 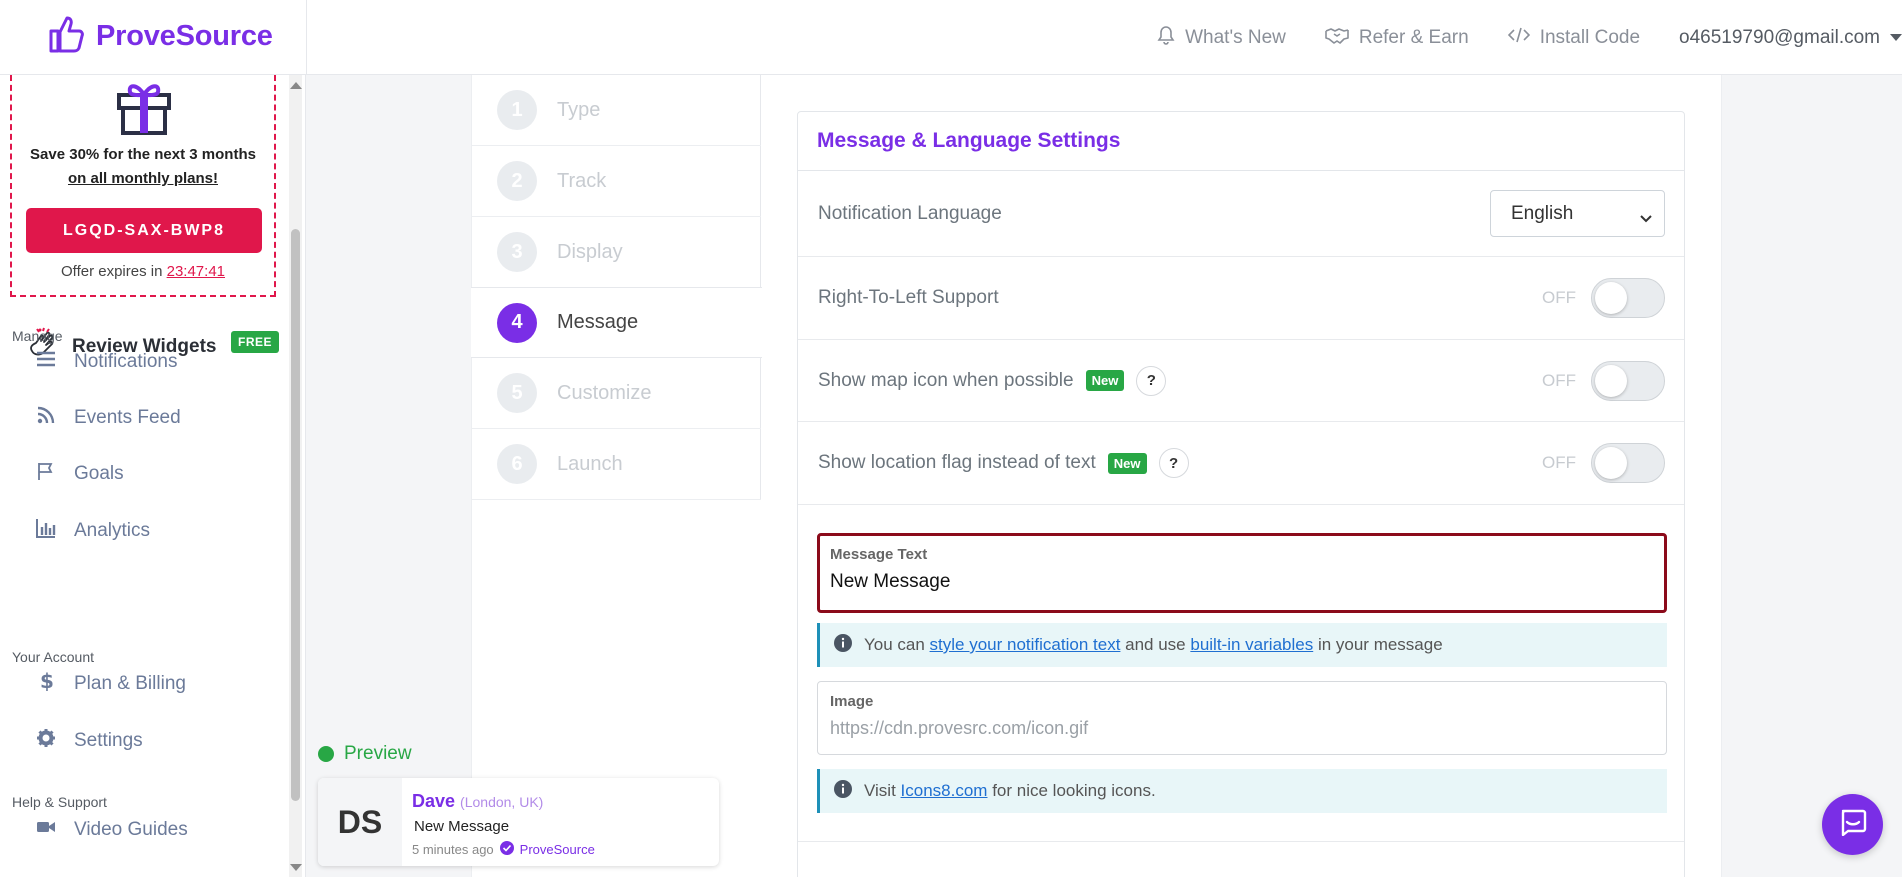 What do you see at coordinates (1166, 38) in the screenshot?
I see `bell-icon` at bounding box center [1166, 38].